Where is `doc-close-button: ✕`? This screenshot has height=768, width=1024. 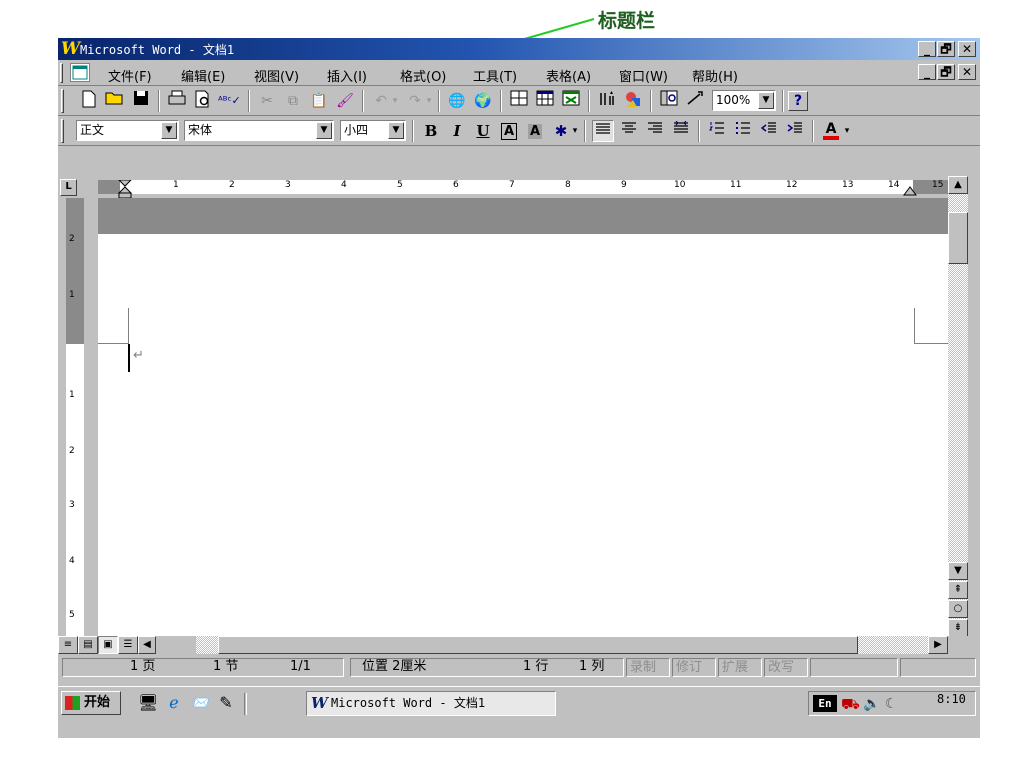 doc-close-button: ✕ is located at coordinates (967, 72).